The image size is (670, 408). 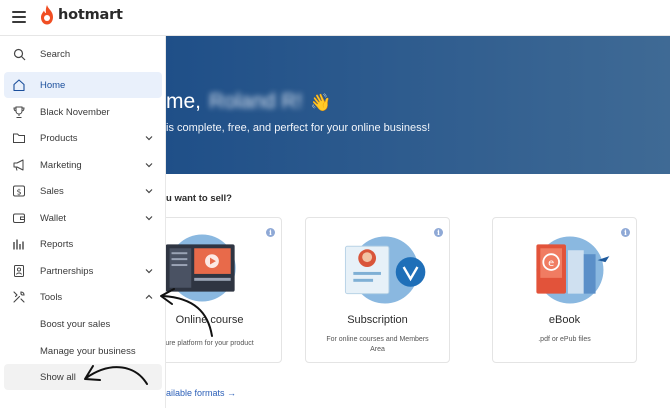 I want to click on sidebar-item-label: Search, so click(x=55, y=54).